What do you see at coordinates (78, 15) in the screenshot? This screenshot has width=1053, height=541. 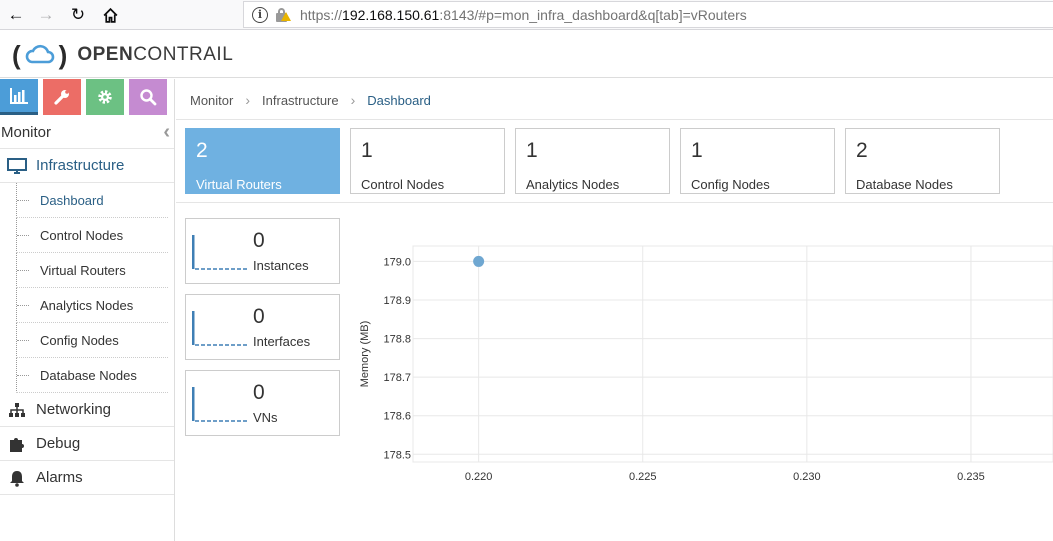 I see `reload-icon: ↻` at bounding box center [78, 15].